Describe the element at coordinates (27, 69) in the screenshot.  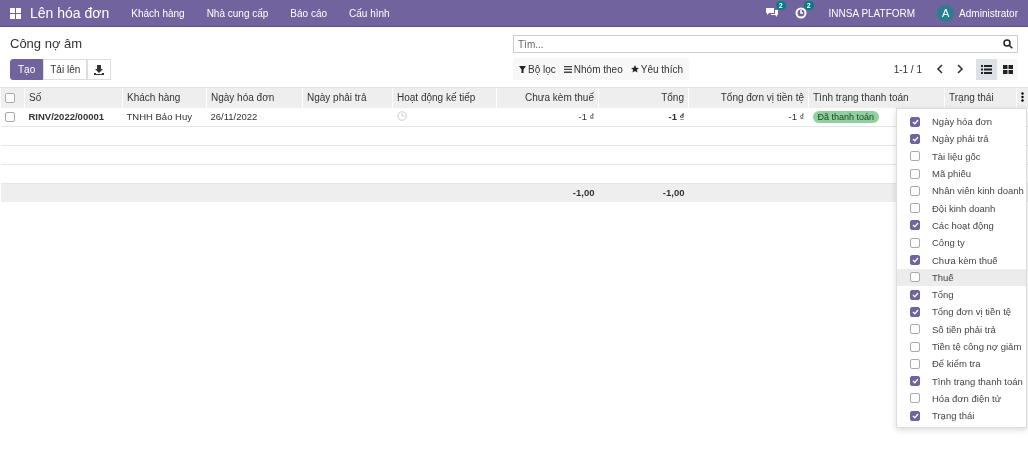
I see `create-button: Tạo` at that location.